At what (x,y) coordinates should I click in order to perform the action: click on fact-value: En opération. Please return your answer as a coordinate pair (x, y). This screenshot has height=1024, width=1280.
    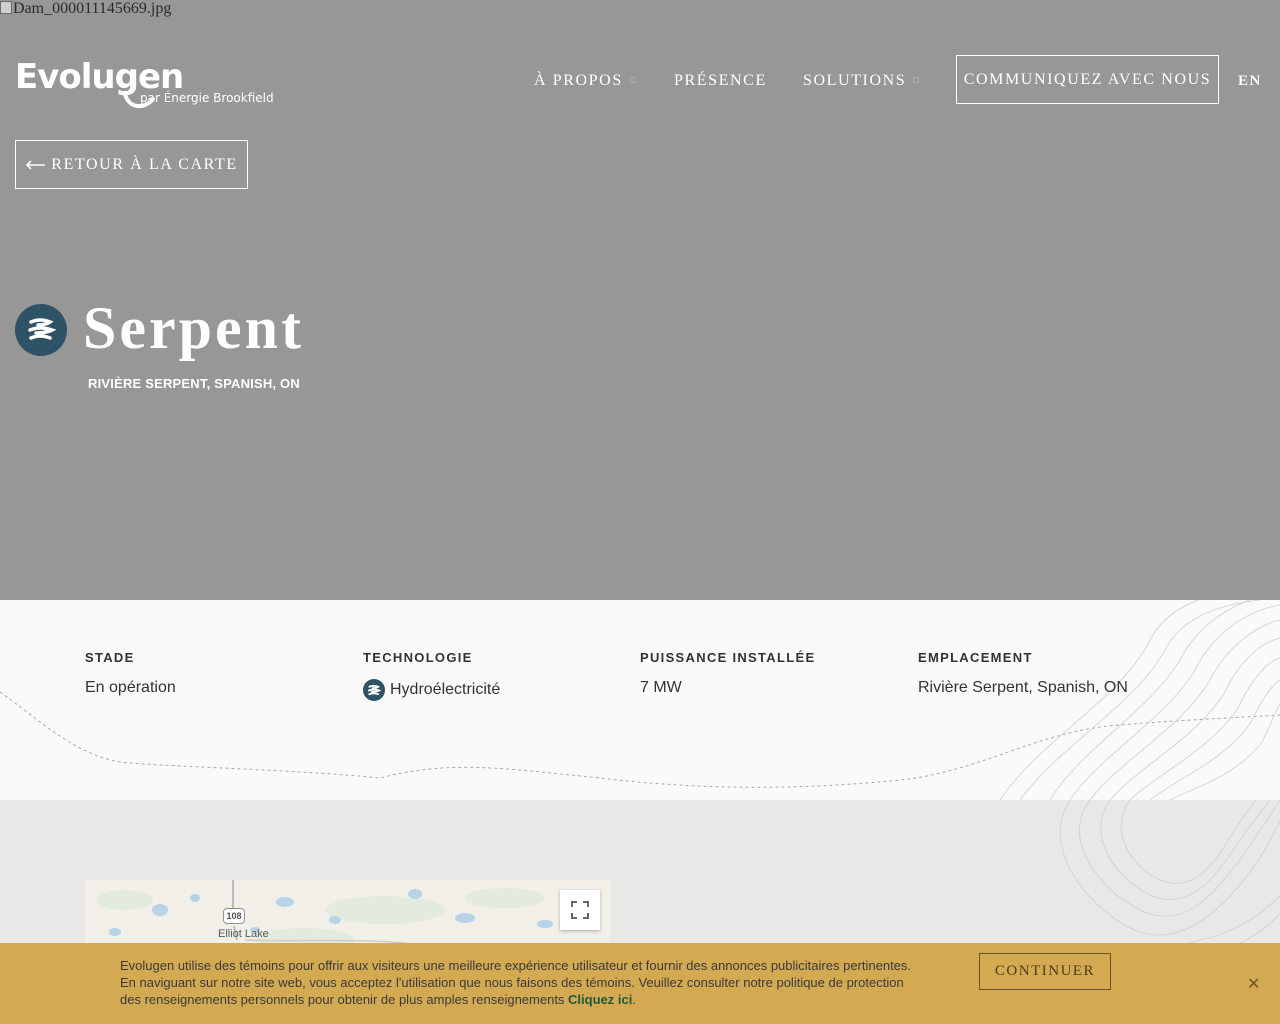
    Looking at the image, I should click on (130, 687).